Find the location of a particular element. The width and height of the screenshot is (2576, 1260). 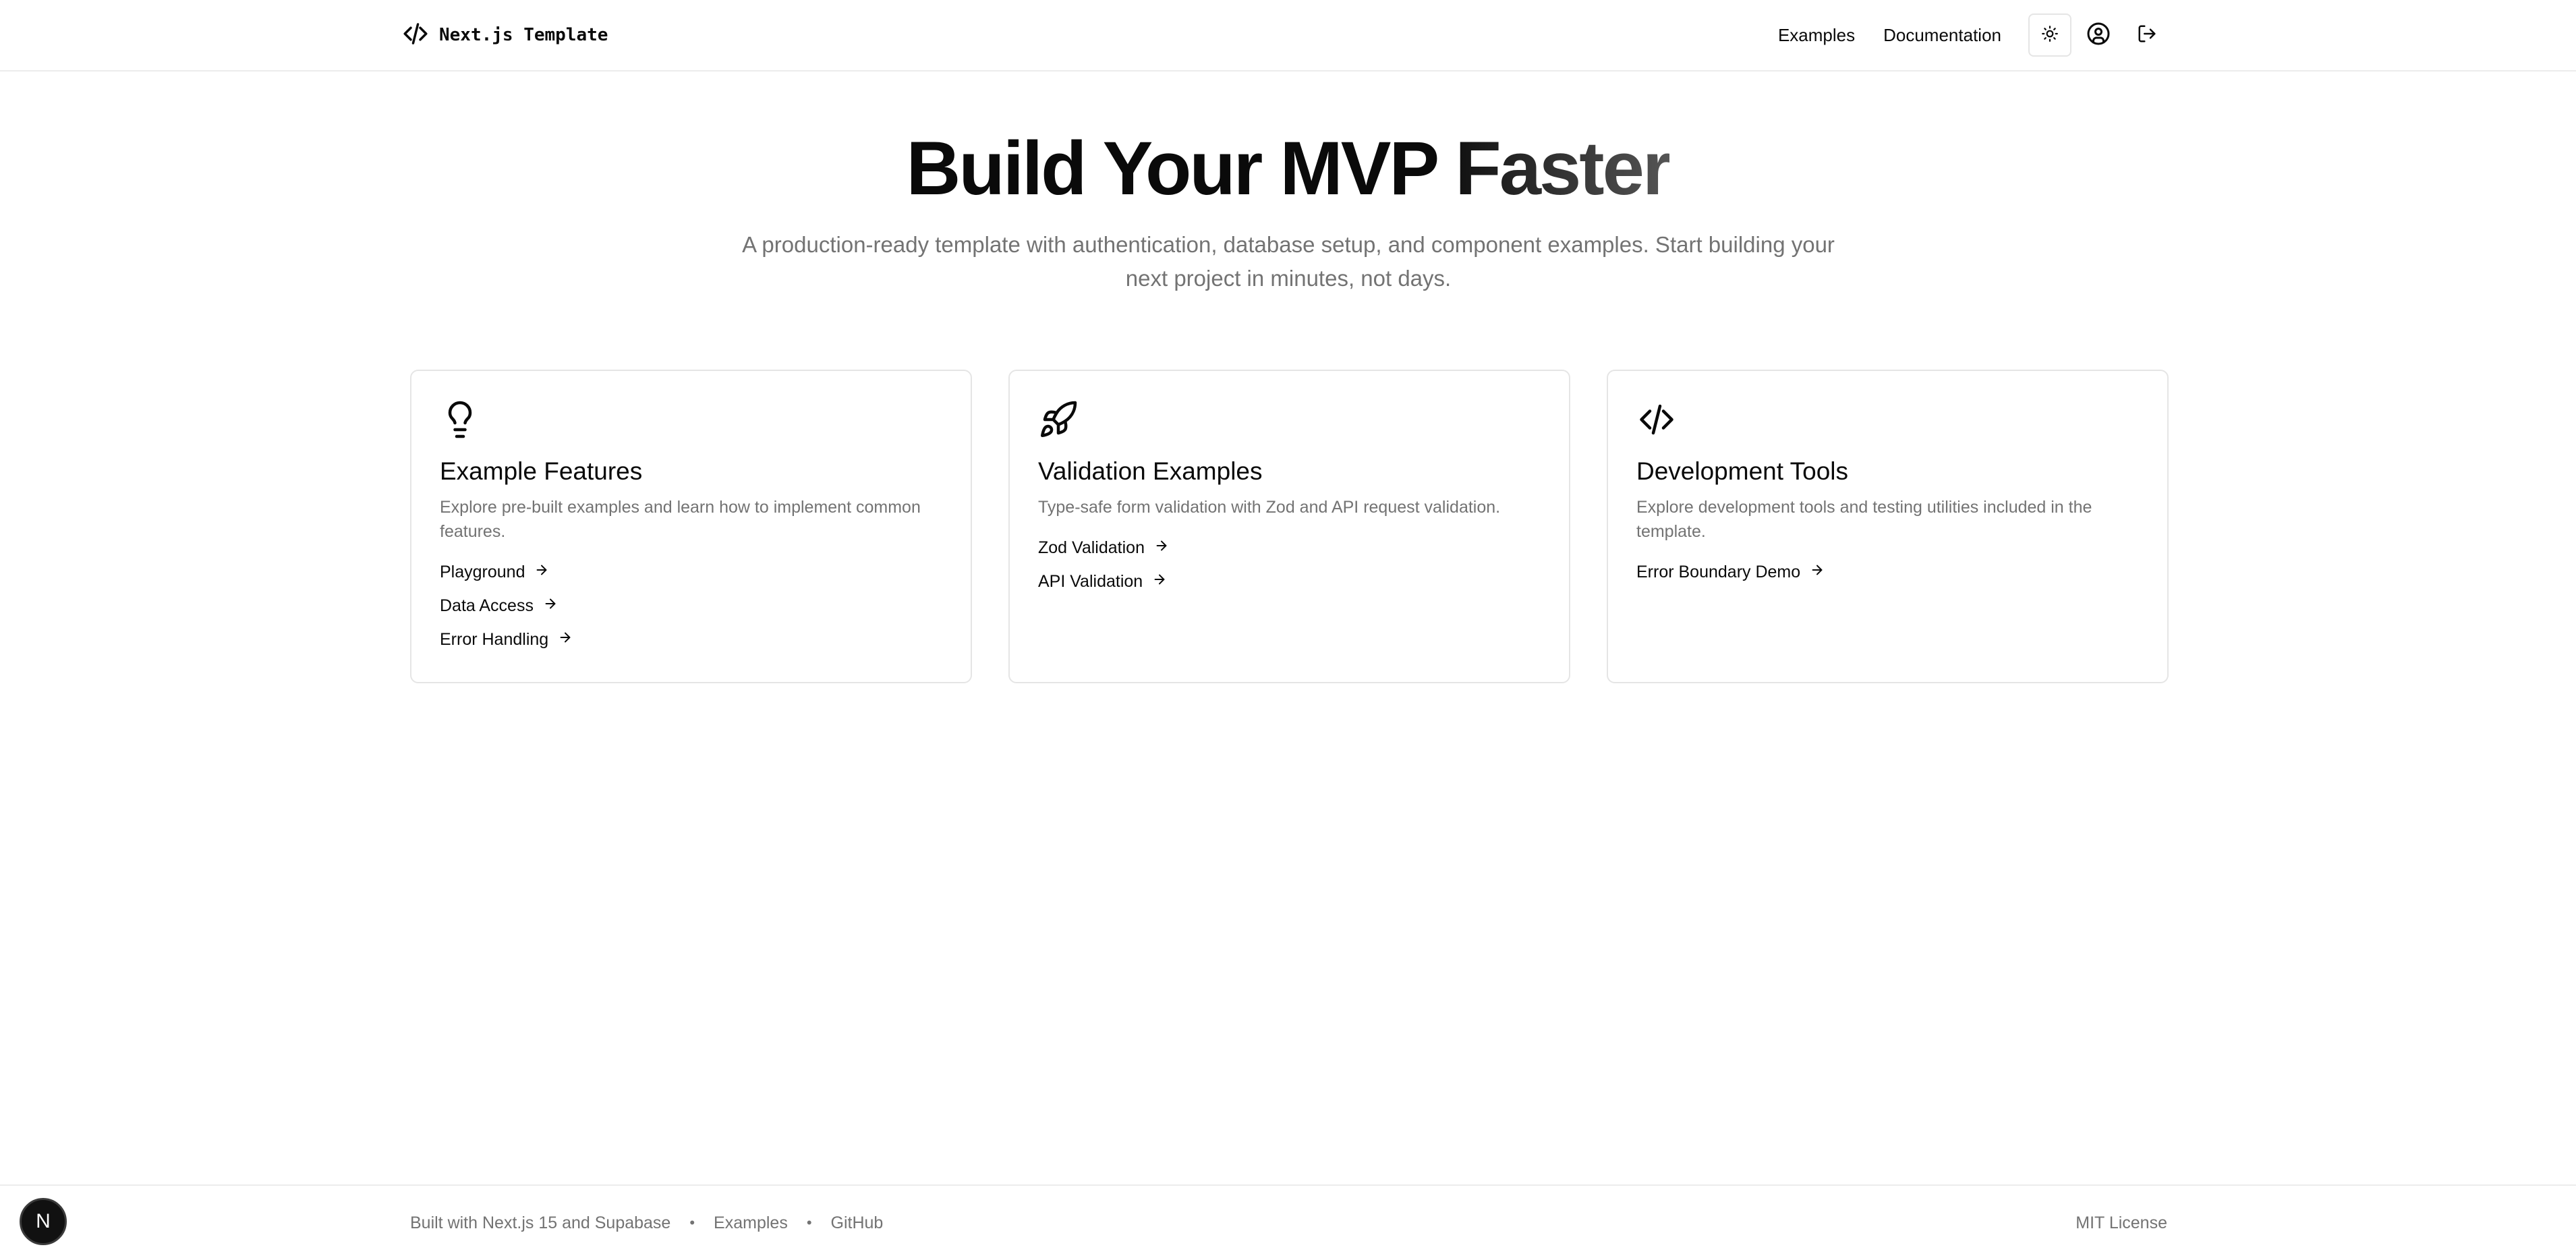

brand-link: Next.js Template is located at coordinates (504, 35).